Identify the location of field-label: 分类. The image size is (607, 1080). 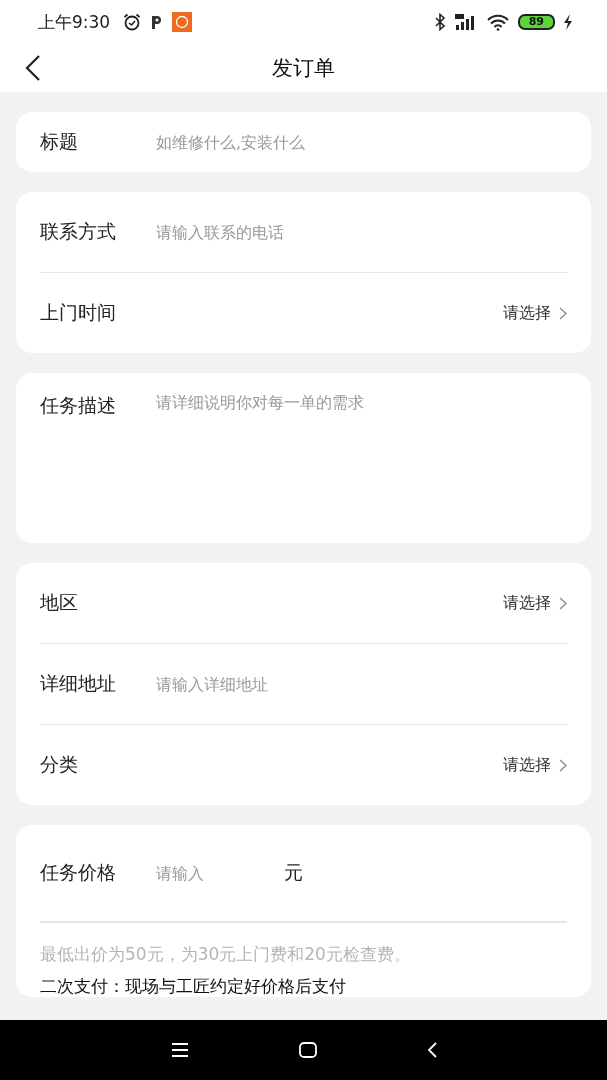
(59, 764).